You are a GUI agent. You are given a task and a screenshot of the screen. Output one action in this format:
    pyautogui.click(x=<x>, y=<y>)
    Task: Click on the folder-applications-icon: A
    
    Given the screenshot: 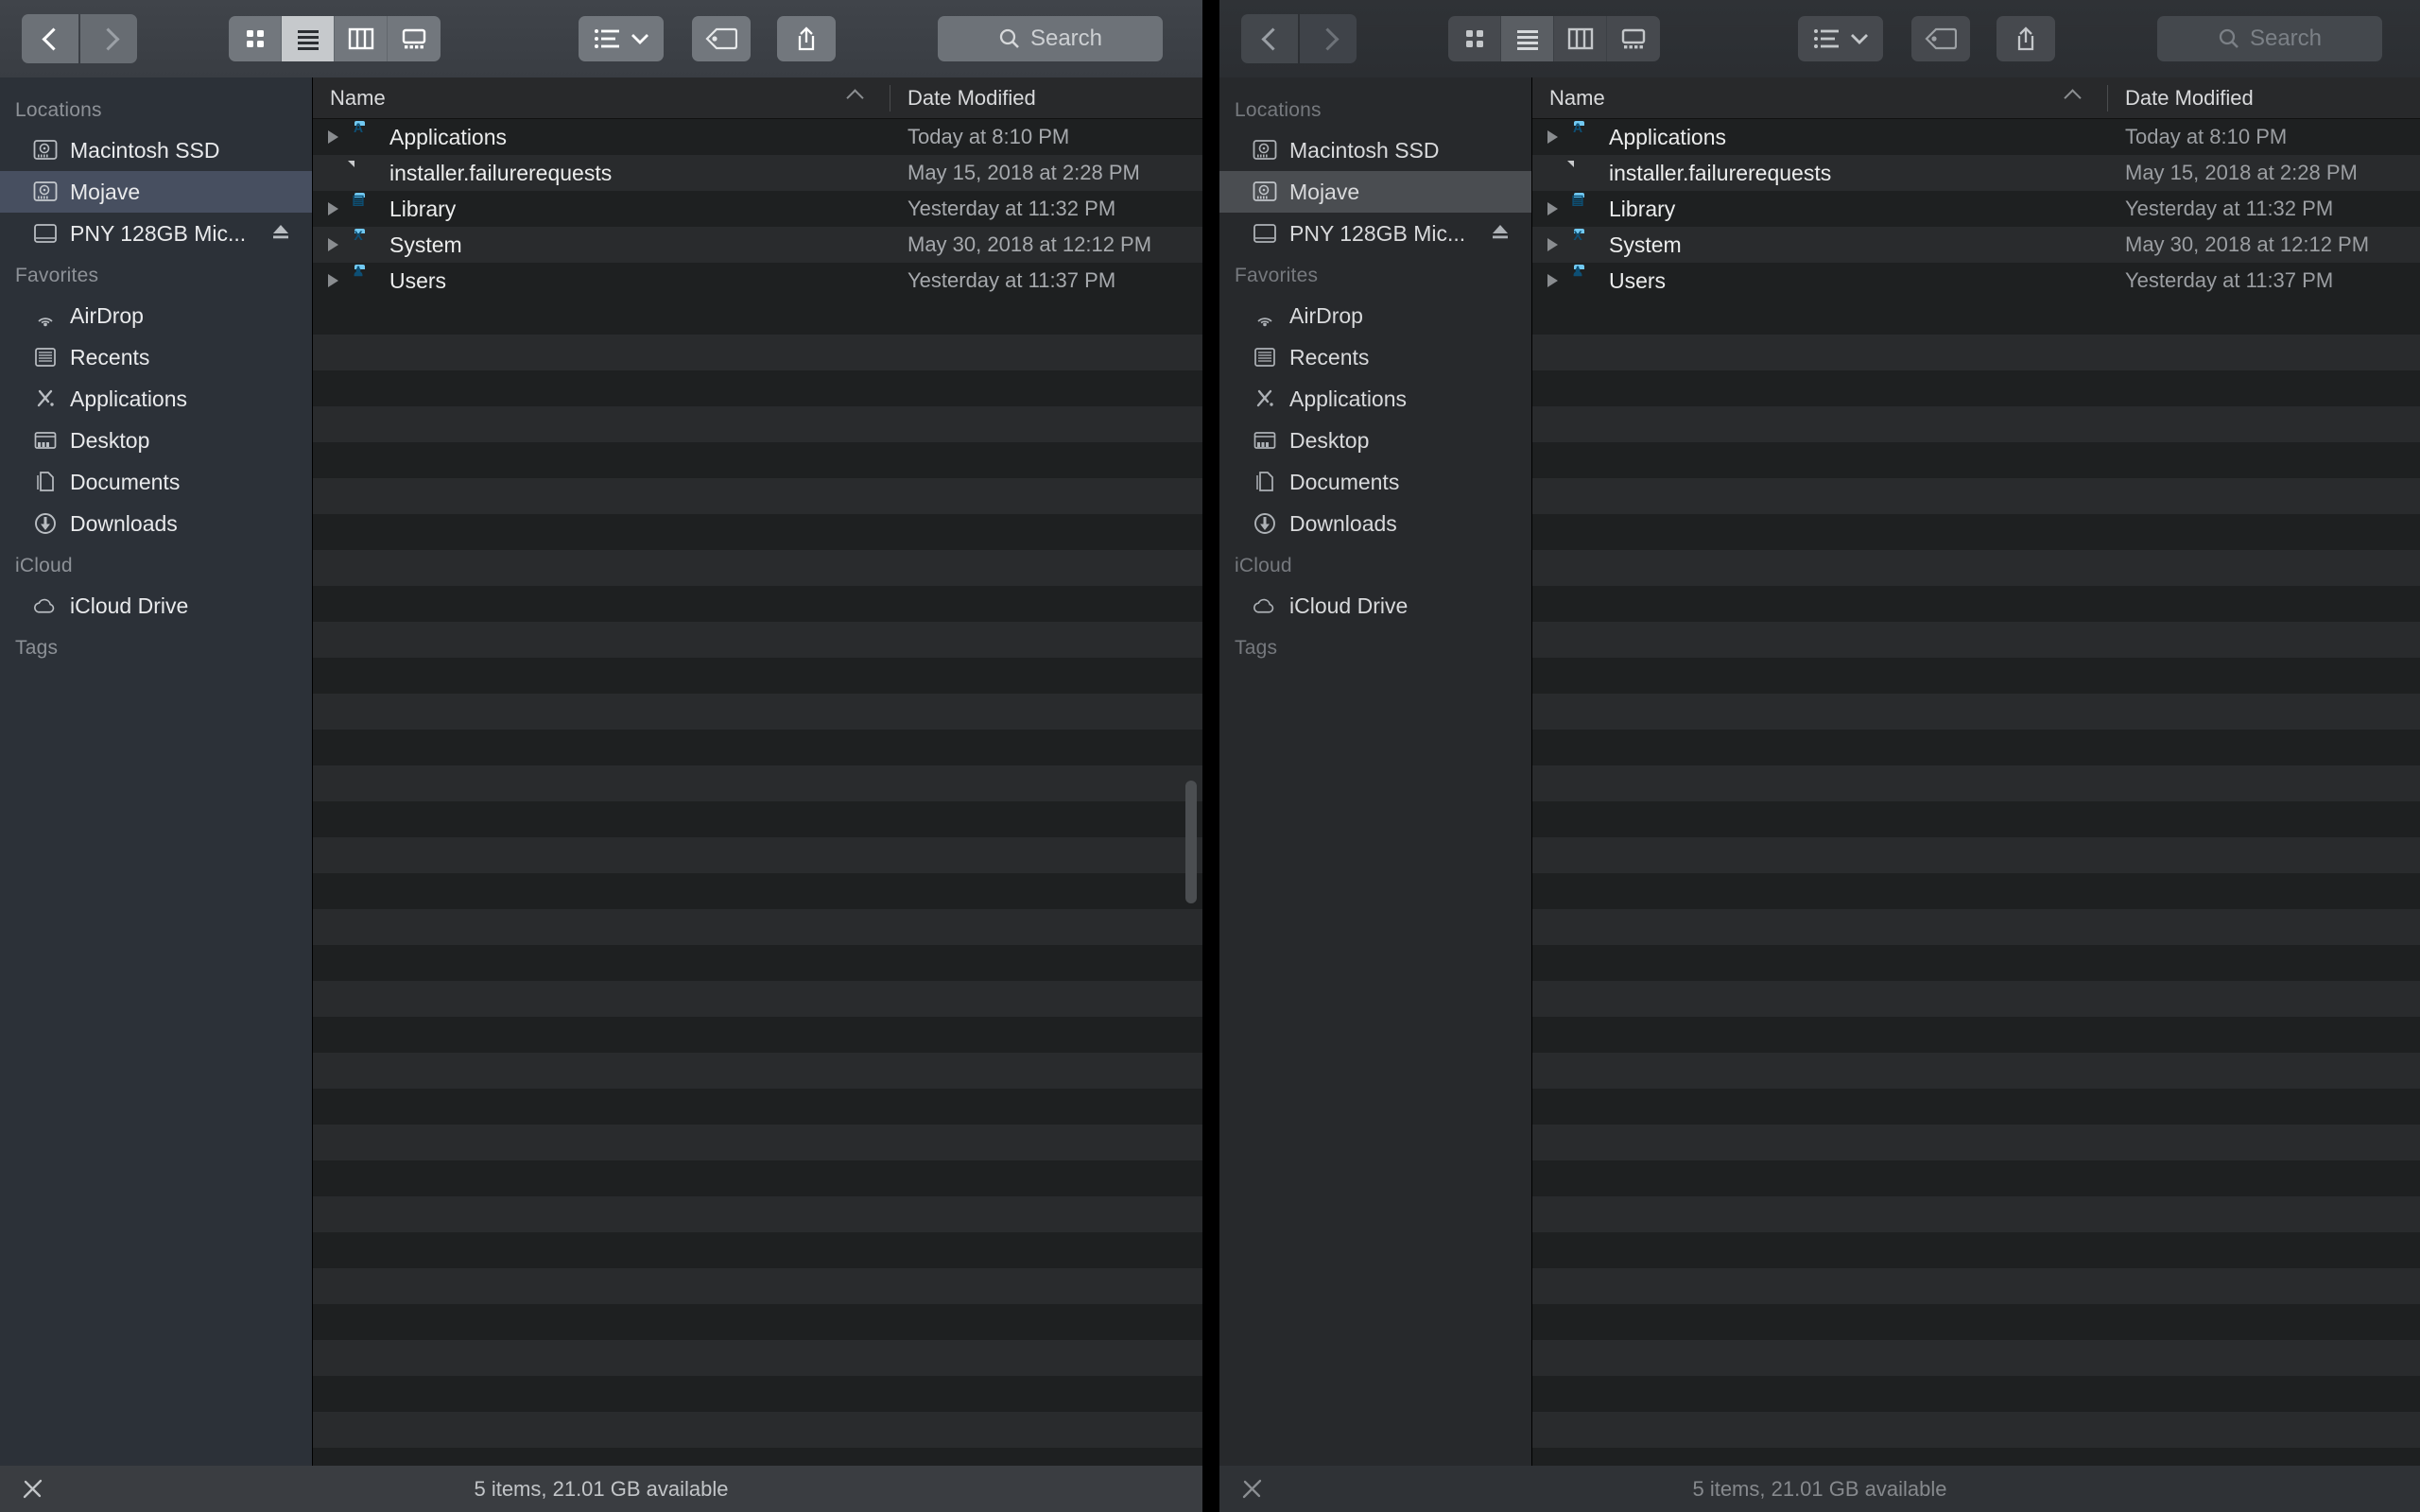 What is the action you would take?
    pyautogui.click(x=358, y=127)
    